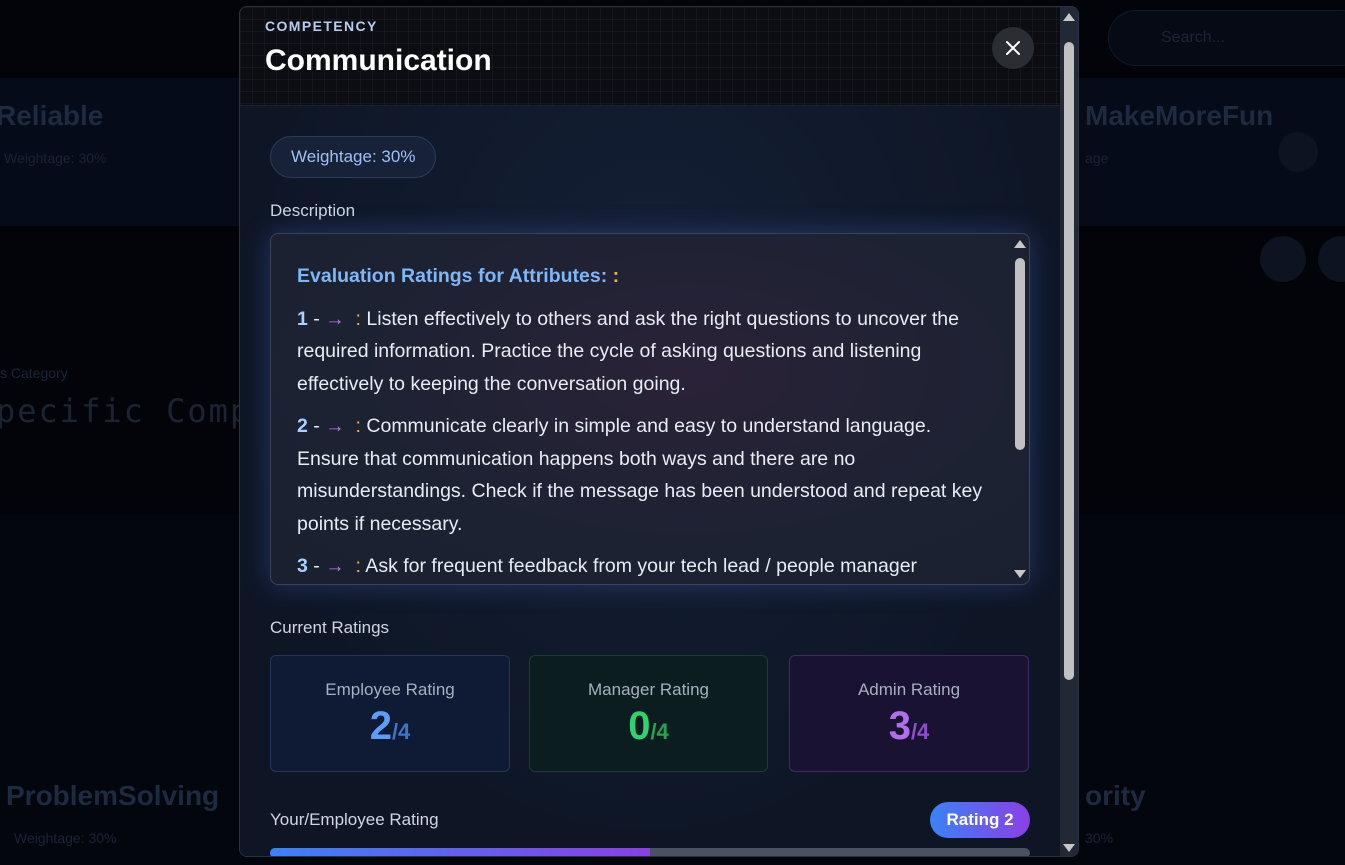  I want to click on bg-card-title: ority, so click(1115, 795).